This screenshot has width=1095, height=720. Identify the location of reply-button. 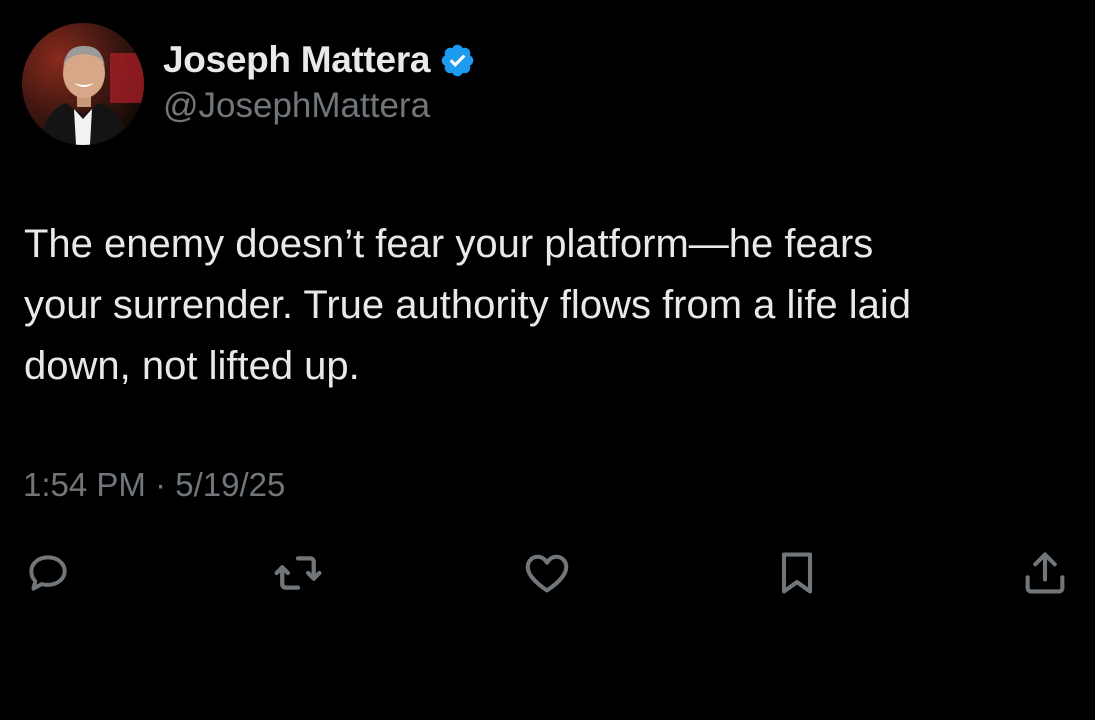
(48, 573).